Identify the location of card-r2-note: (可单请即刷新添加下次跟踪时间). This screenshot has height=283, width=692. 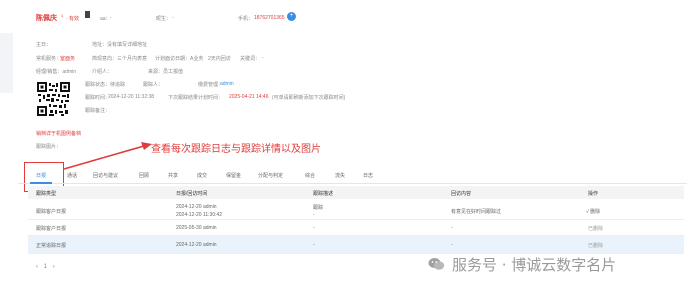
(309, 98).